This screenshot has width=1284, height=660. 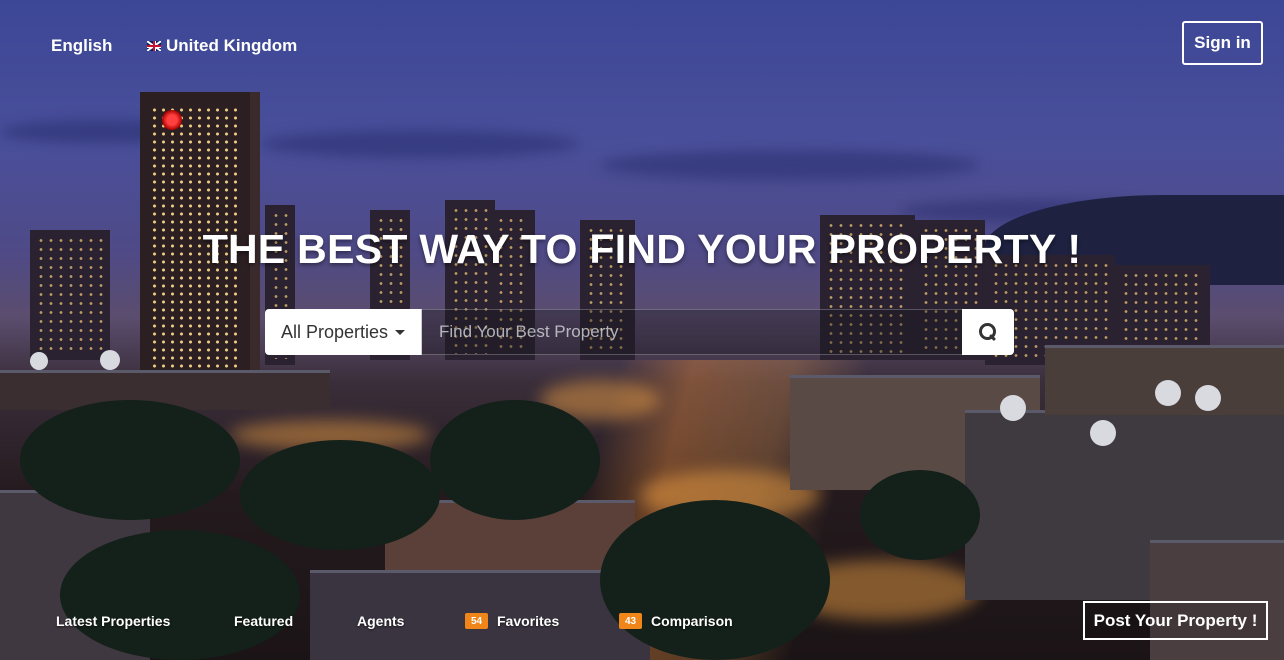 I want to click on nav-label: Latest Properties, so click(x=113, y=621).